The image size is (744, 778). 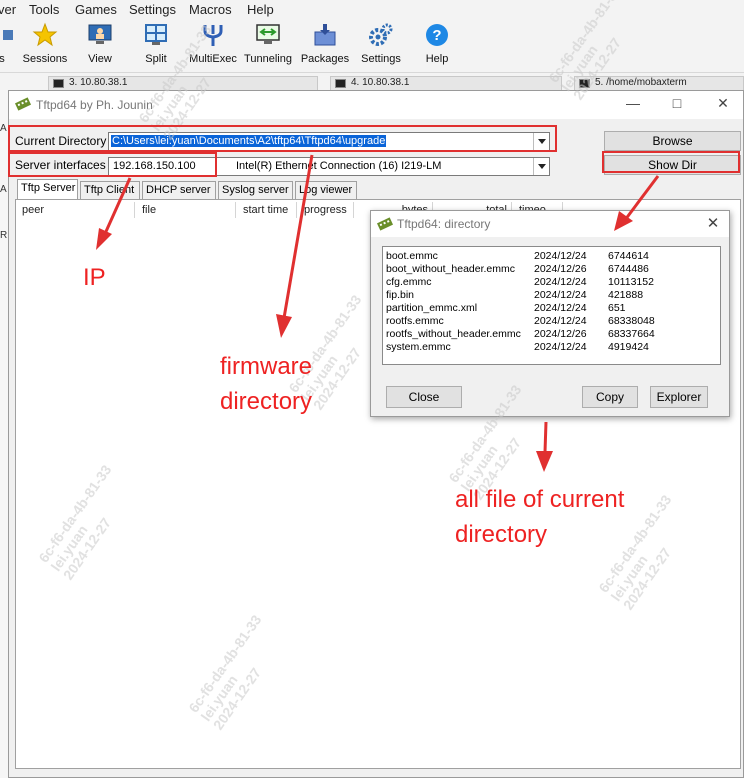 I want to click on showdir-arrow, so click(x=641, y=198).